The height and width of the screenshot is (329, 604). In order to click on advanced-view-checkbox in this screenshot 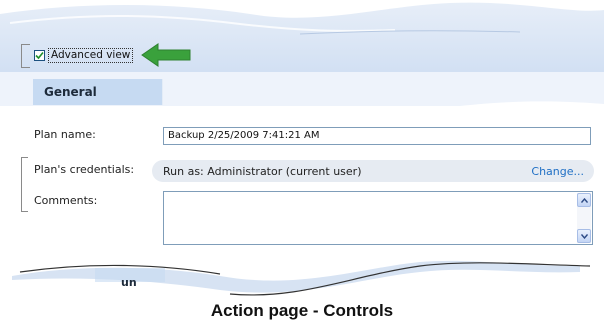, I will do `click(39, 55)`.